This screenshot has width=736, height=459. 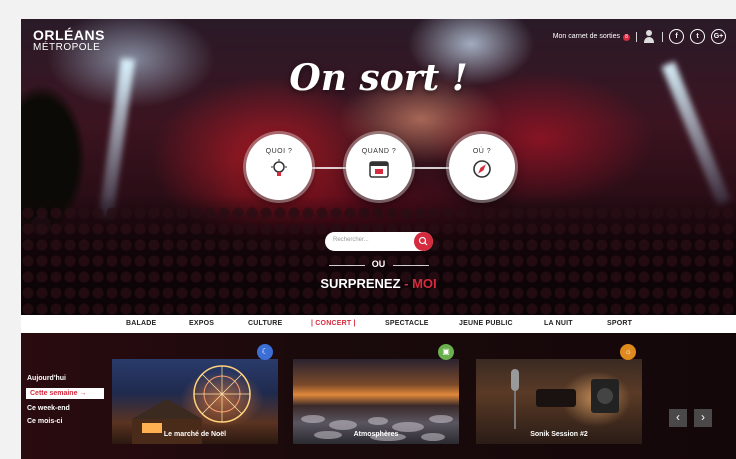 What do you see at coordinates (379, 151) in the screenshot?
I see `quand-label: QUAND ?` at bounding box center [379, 151].